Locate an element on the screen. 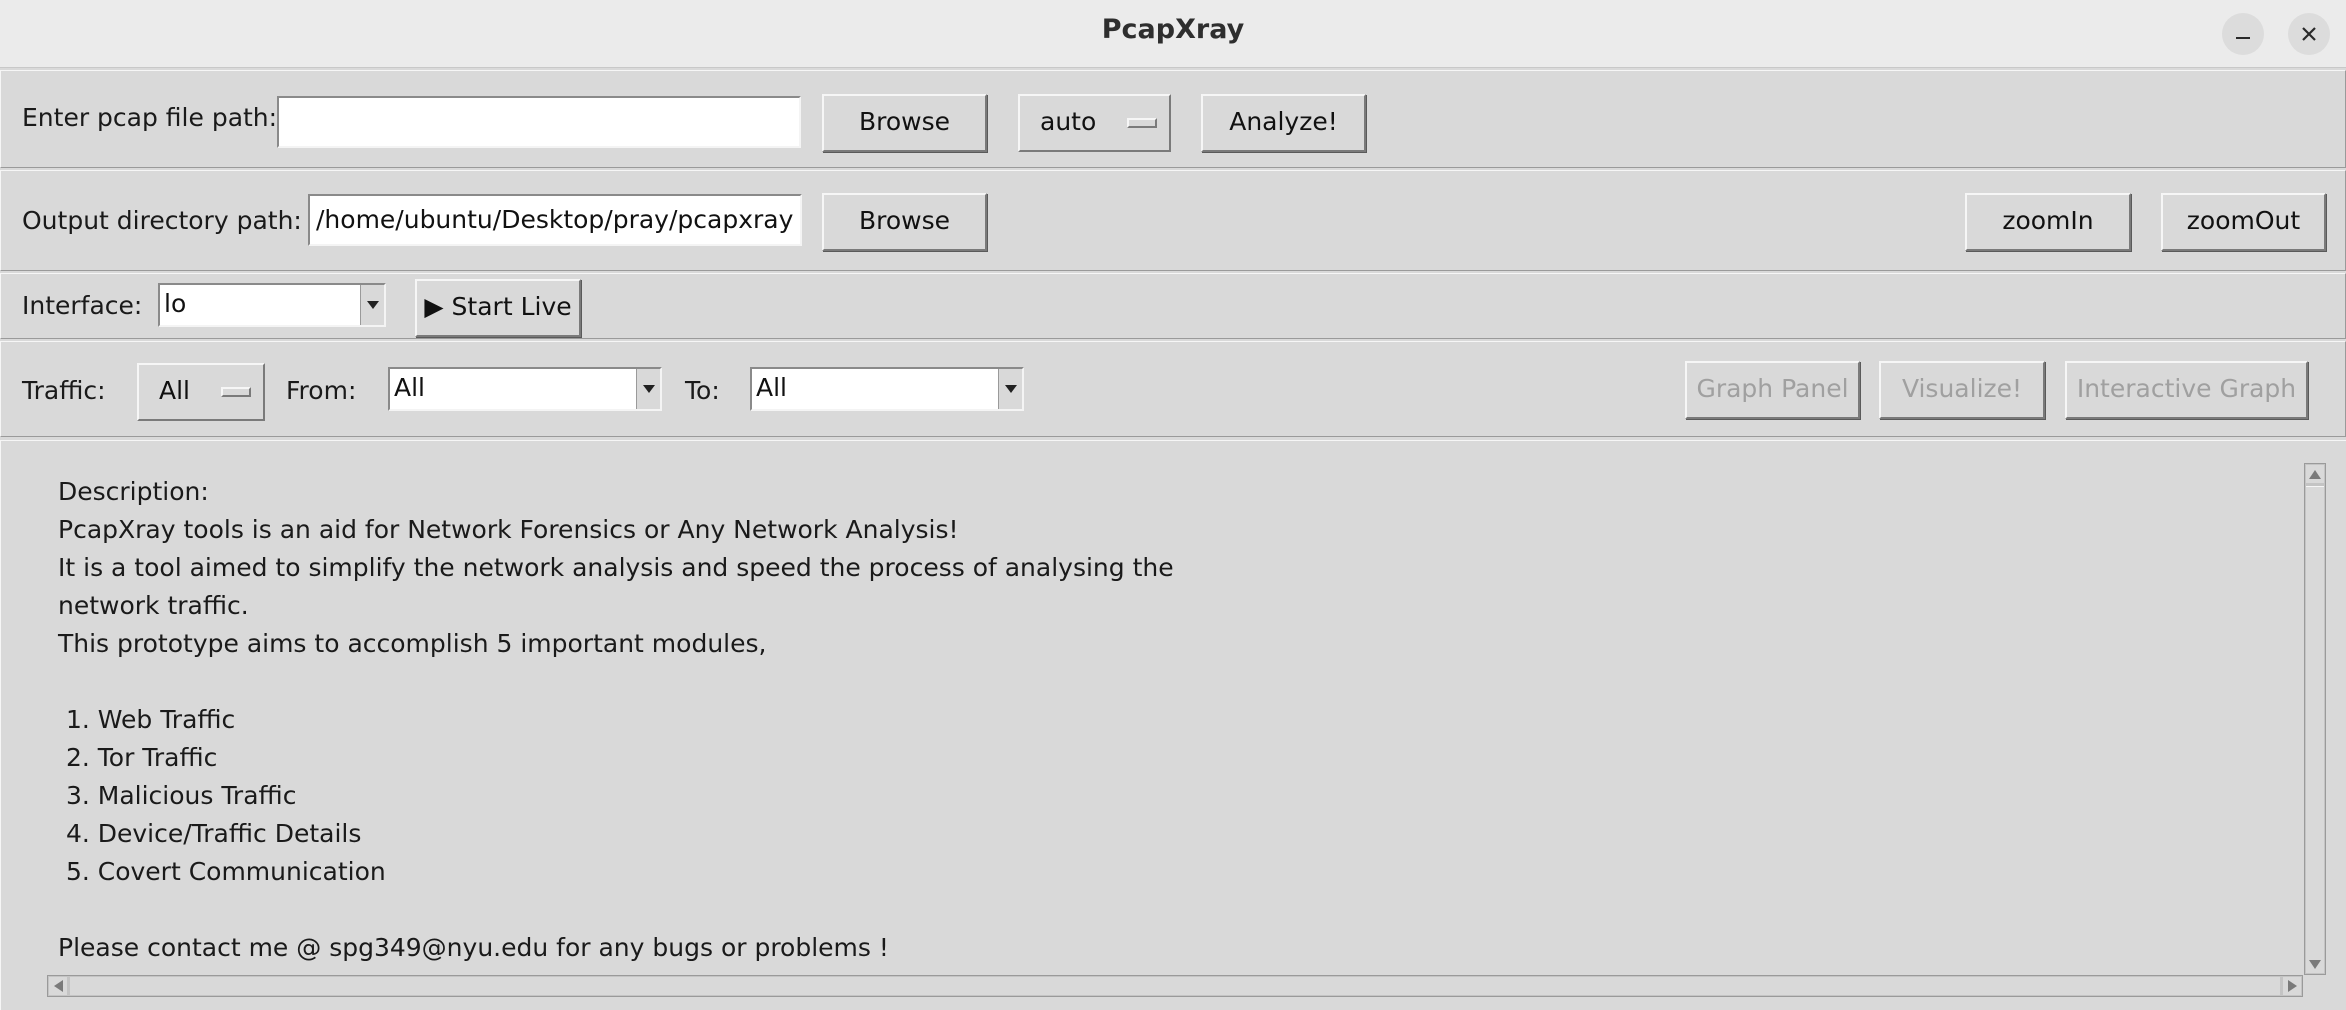 The height and width of the screenshot is (1010, 2346). interface-select: lo is located at coordinates (272, 305).